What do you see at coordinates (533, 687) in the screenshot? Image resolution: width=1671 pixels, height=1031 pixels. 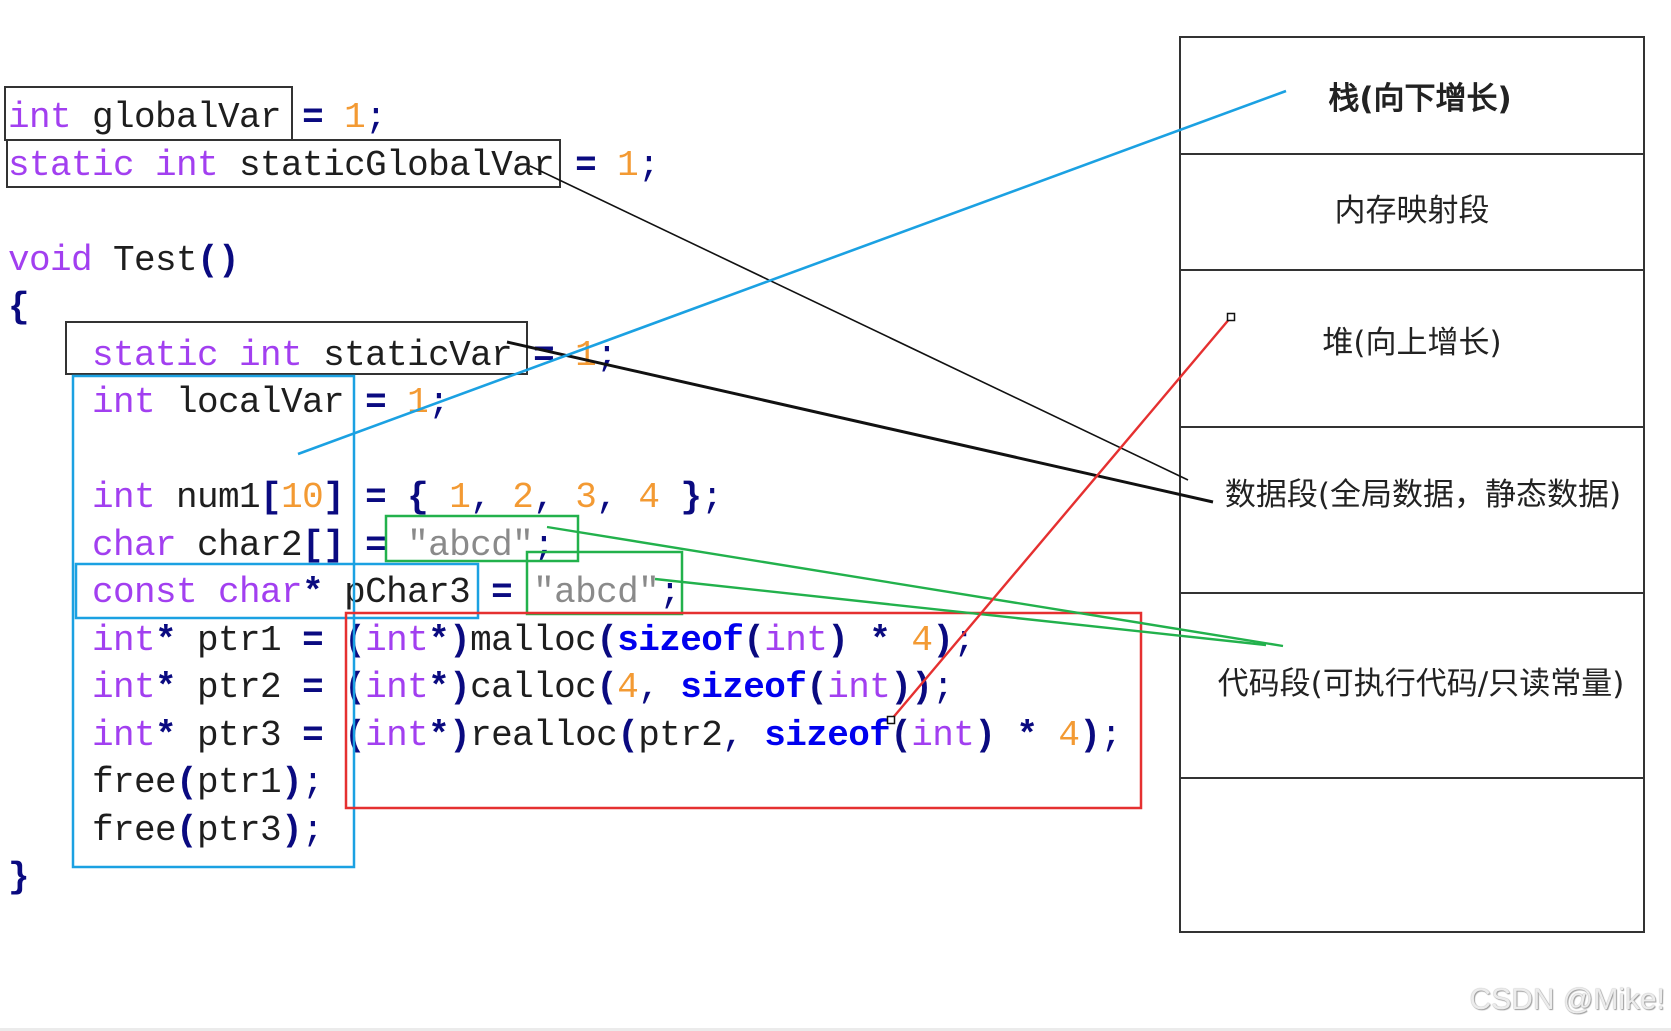 I see `code-token: calloc` at bounding box center [533, 687].